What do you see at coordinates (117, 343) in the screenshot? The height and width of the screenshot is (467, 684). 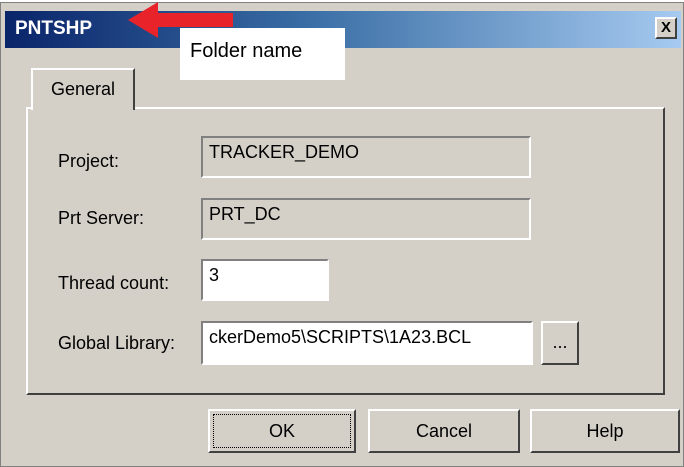 I see `global-library-label: Global Library:` at bounding box center [117, 343].